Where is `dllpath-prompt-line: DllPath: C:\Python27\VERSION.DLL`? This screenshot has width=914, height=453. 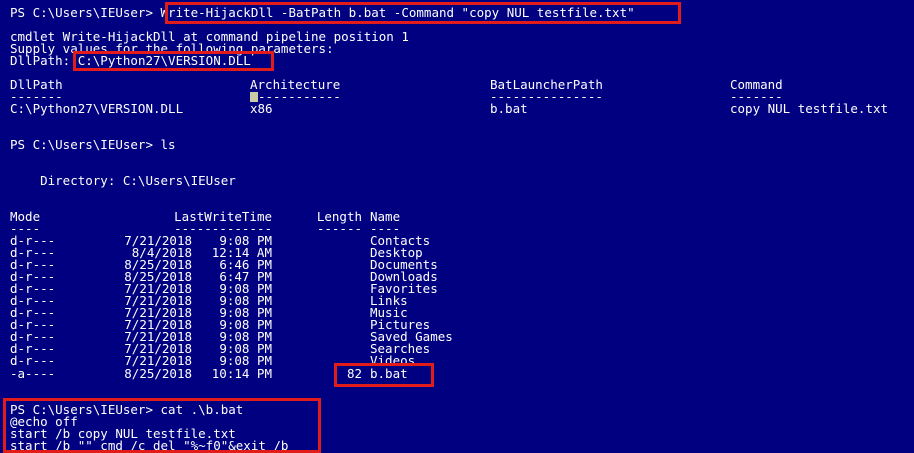 dllpath-prompt-line: DllPath: C:\Python27\VERSION.DLL is located at coordinates (130, 60).